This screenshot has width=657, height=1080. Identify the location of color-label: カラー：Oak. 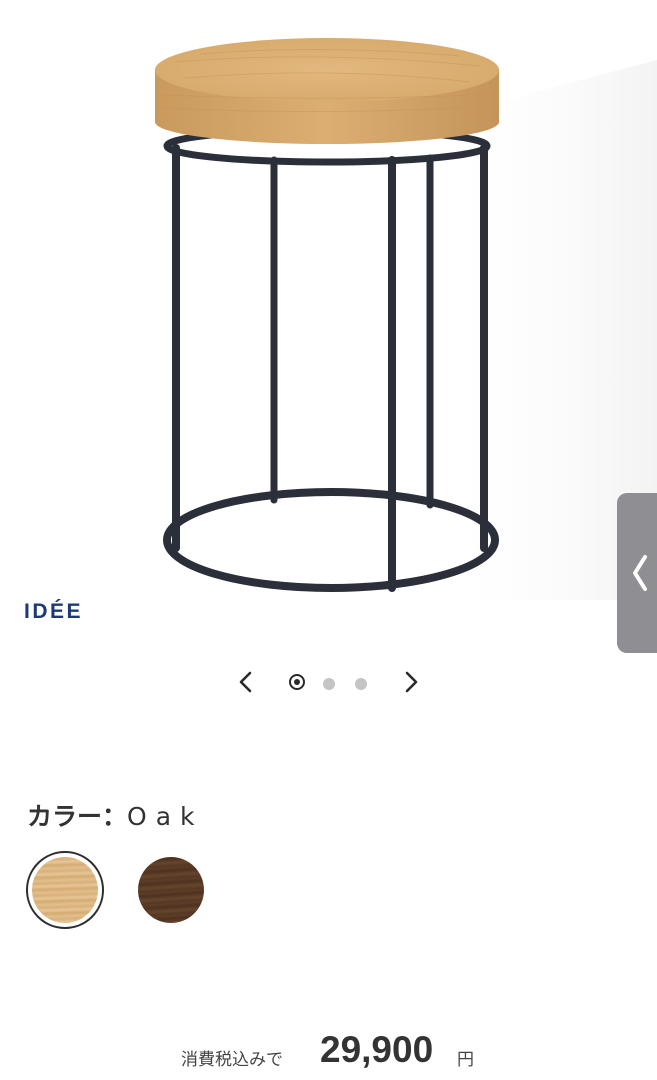
(115, 815).